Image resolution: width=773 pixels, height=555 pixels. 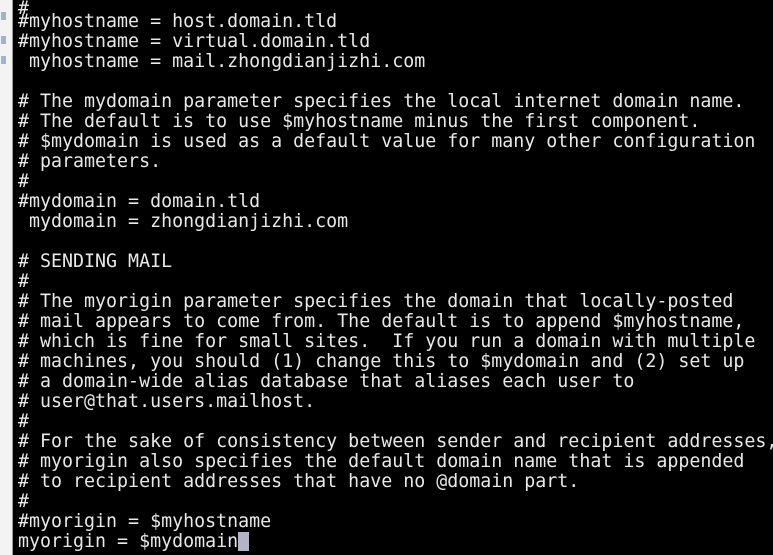 What do you see at coordinates (145, 521) in the screenshot?
I see `terminal-line: #myorigin = $myhostname` at bounding box center [145, 521].